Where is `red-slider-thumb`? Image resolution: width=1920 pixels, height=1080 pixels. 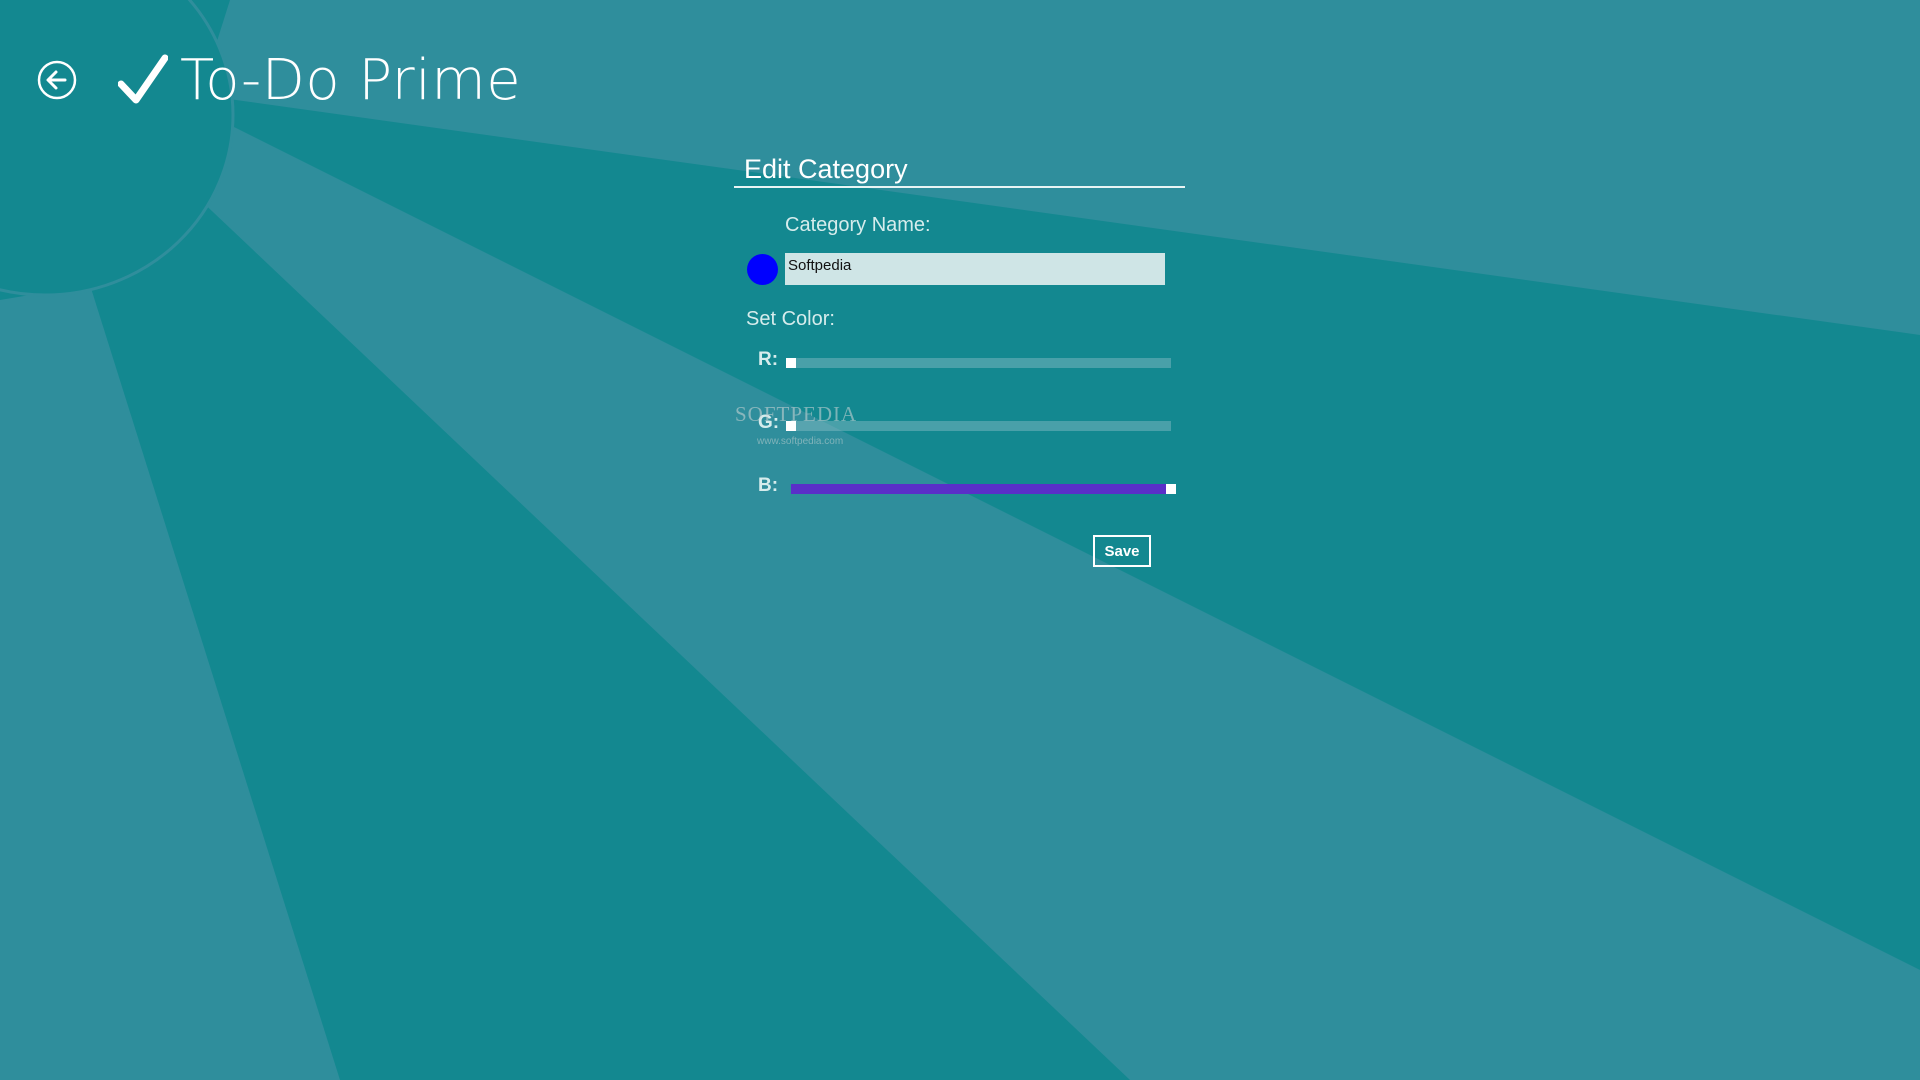
red-slider-thumb is located at coordinates (791, 363).